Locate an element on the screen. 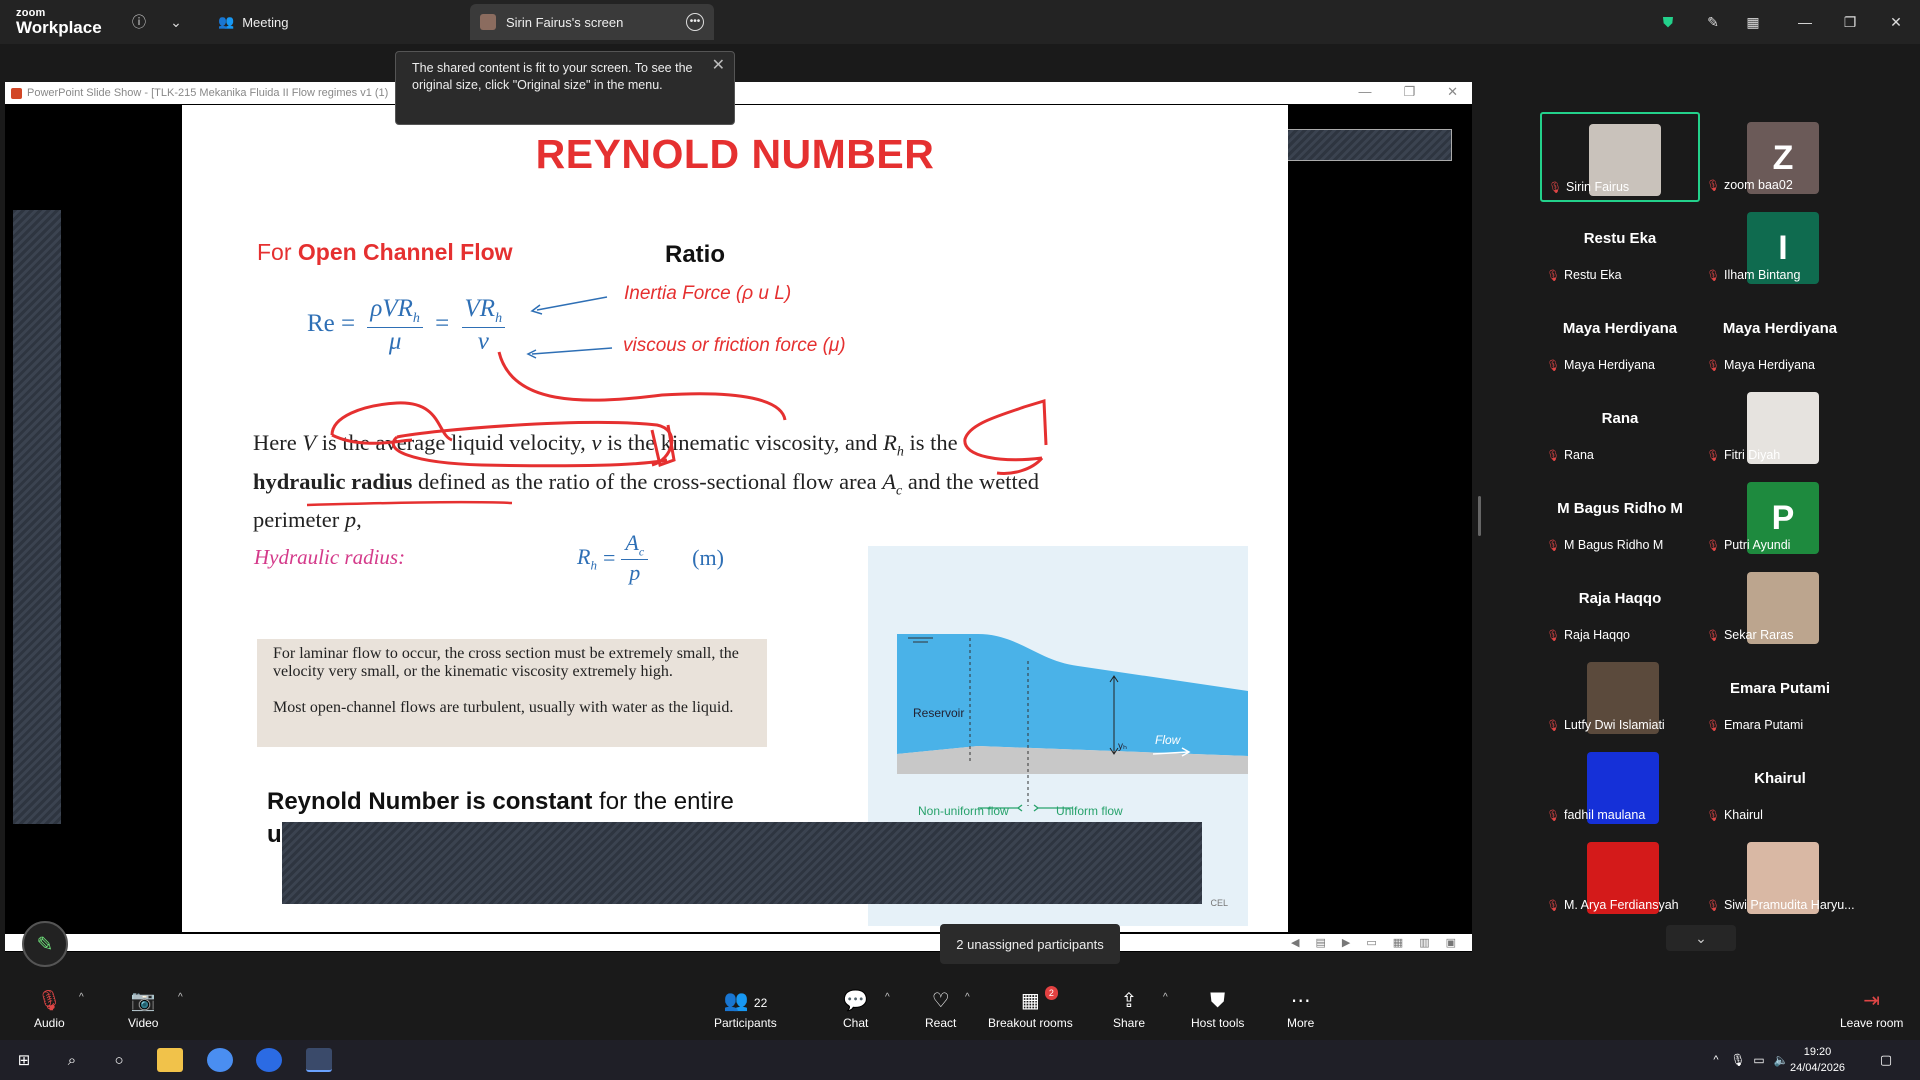 This screenshot has width=1920, height=1080. more-button: ⋯ More is located at coordinates (1300, 1010).